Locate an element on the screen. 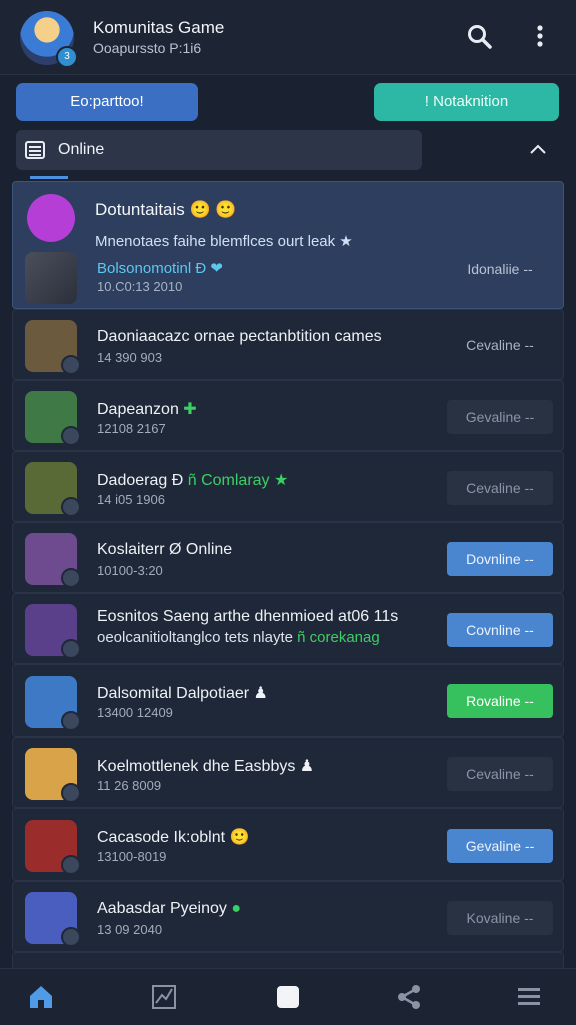  collapse-icon is located at coordinates (538, 150).